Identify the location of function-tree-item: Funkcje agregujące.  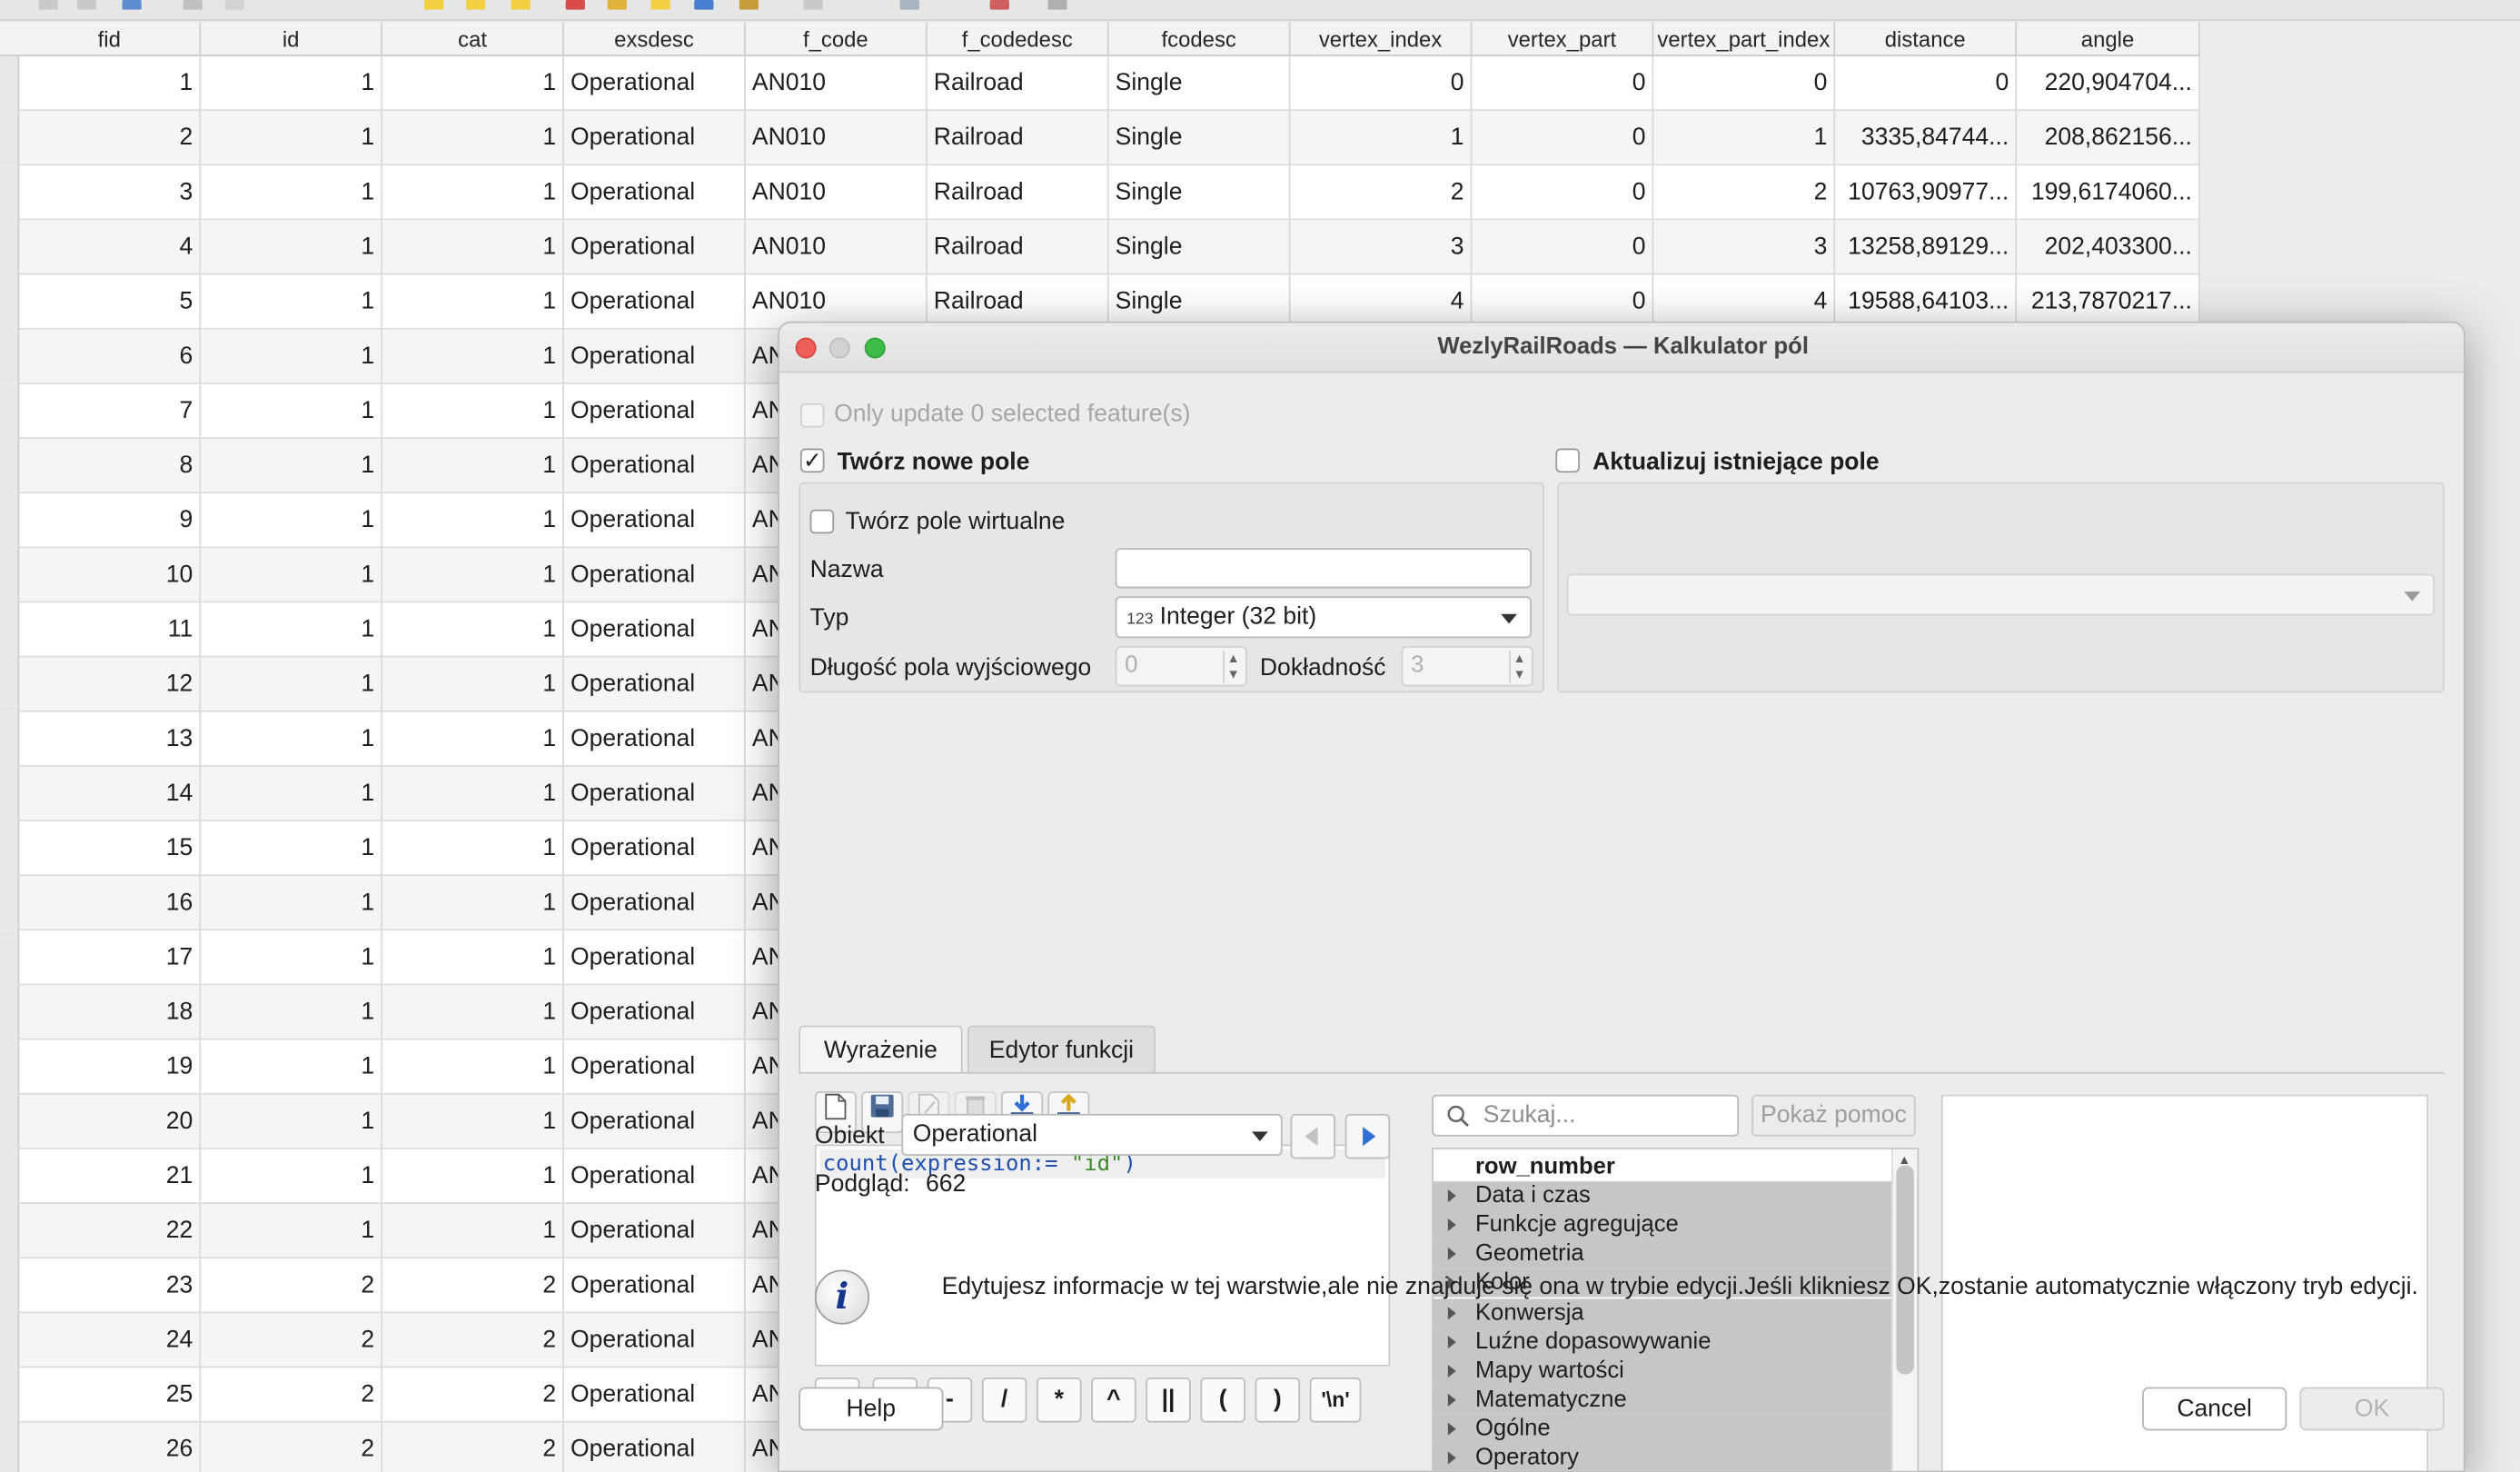
(1662, 1225).